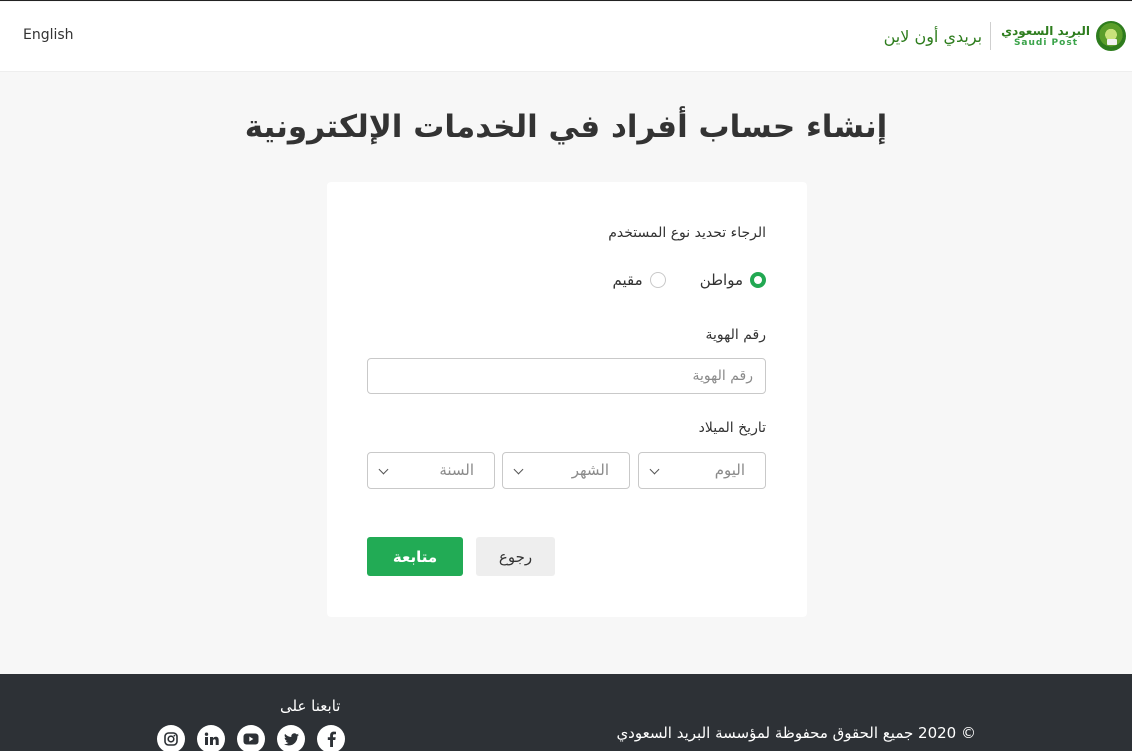 The width and height of the screenshot is (1132, 751). I want to click on birth-month-value: الشهر, so click(590, 470).